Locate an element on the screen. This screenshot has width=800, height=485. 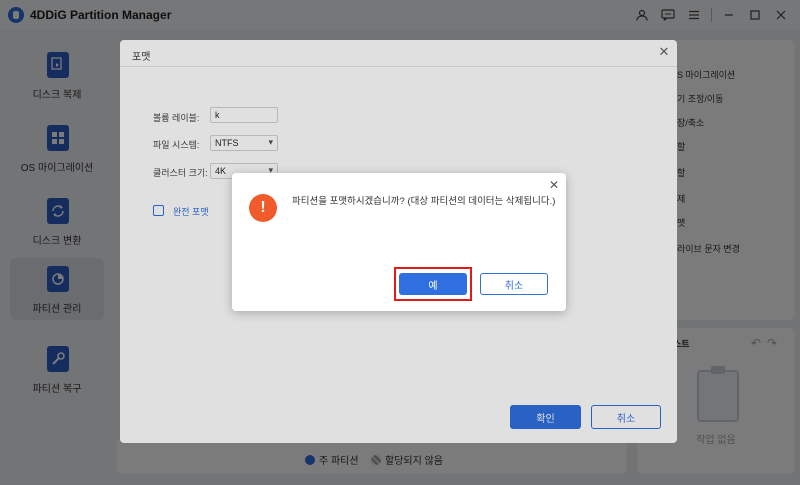
confirm-close-icon: ✕ is located at coordinates (554, 185).